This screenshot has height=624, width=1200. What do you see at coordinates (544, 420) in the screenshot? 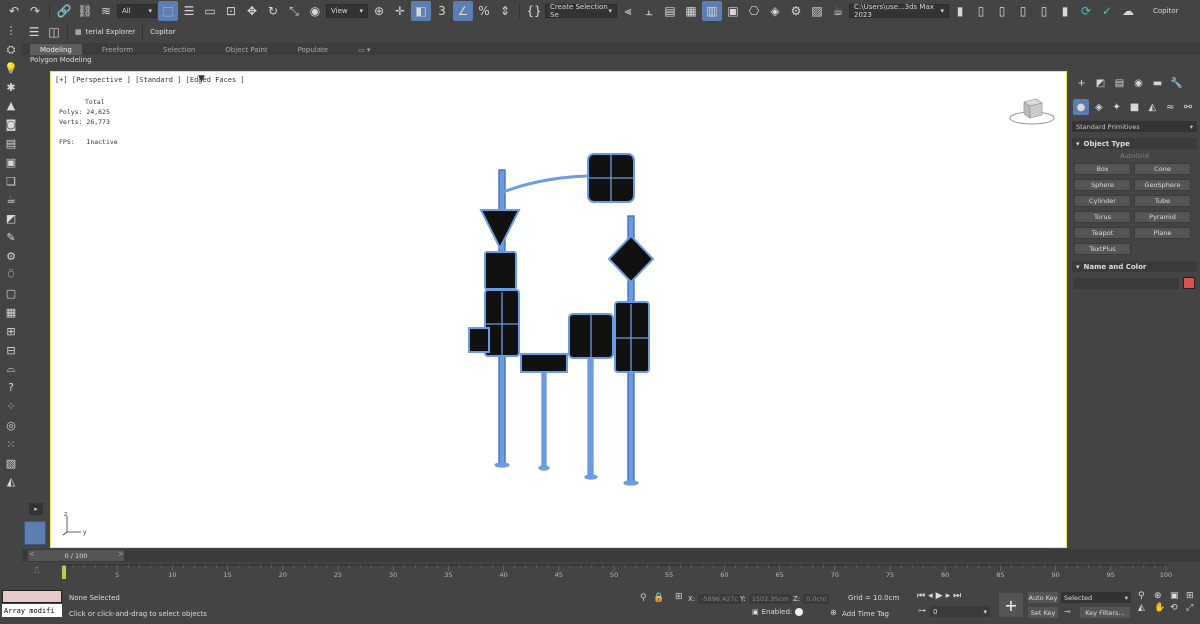
I see `pole-small` at bounding box center [544, 420].